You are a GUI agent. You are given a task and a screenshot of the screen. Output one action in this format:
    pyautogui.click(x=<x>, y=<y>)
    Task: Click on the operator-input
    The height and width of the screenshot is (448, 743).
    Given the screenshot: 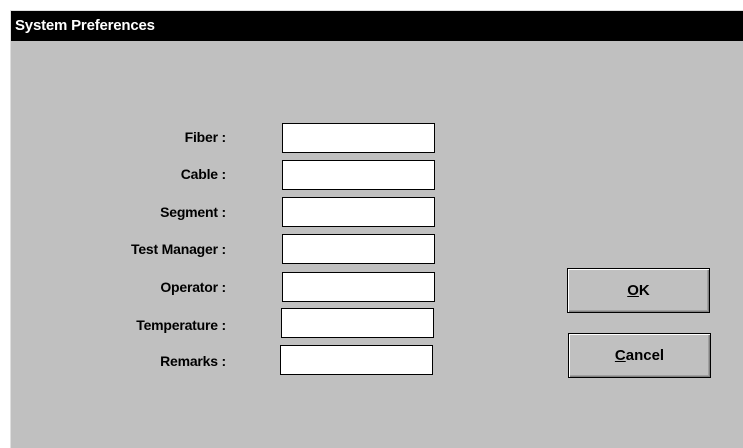 What is the action you would take?
    pyautogui.click(x=358, y=287)
    